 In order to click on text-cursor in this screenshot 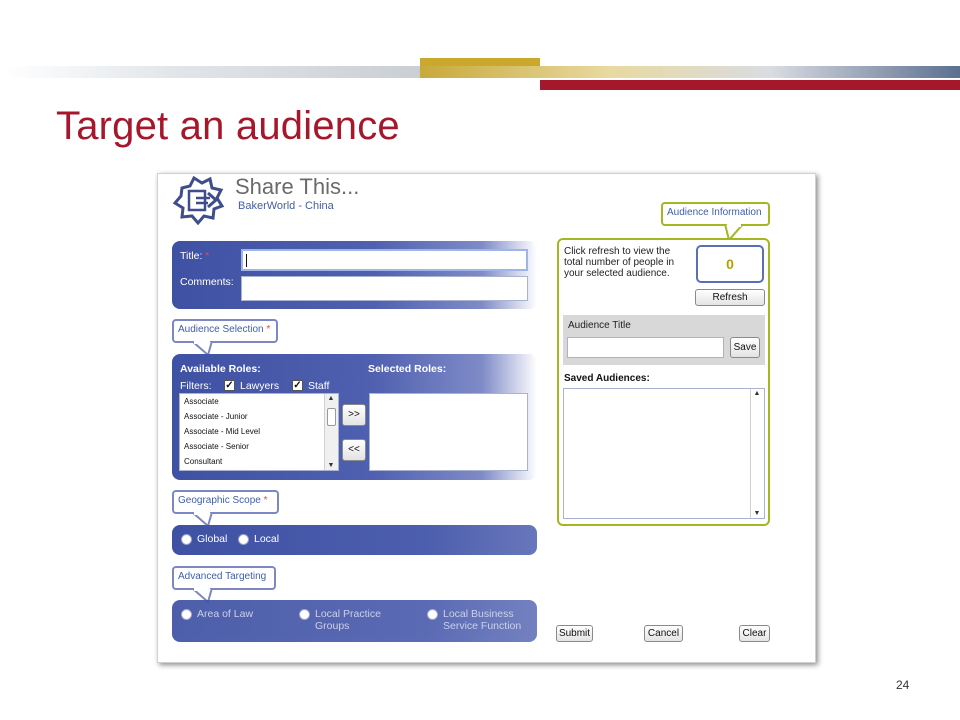, I will do `click(246, 260)`.